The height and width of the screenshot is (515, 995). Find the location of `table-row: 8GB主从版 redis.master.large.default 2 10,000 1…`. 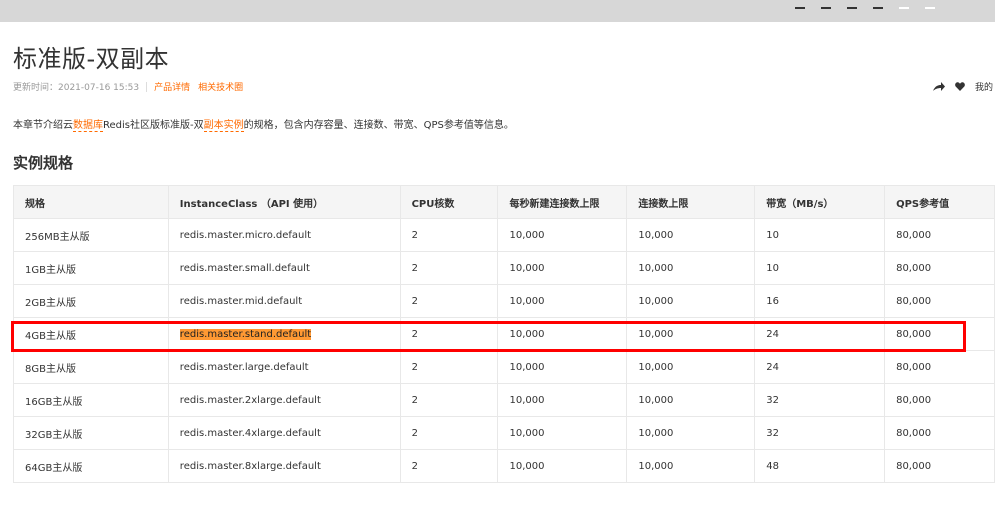

table-row: 8GB主从版 redis.master.large.default 2 10,000 1… is located at coordinates (504, 367).